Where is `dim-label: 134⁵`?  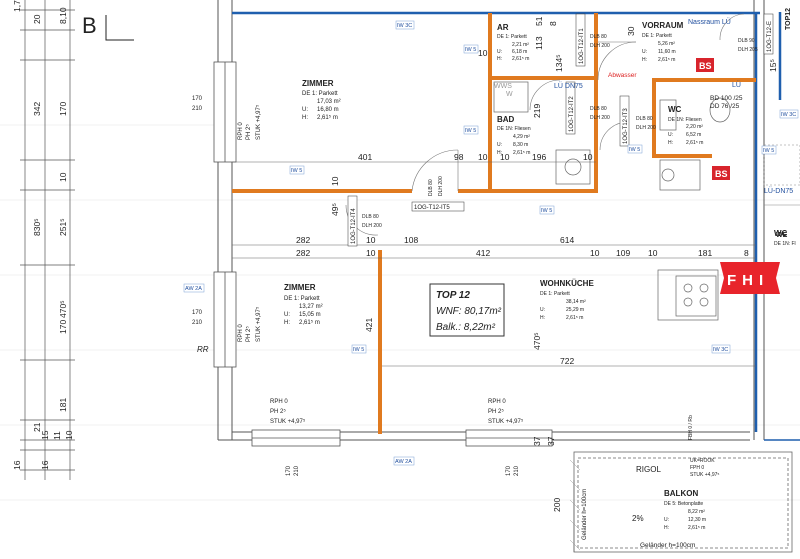
dim-label: 134⁵ is located at coordinates (559, 63).